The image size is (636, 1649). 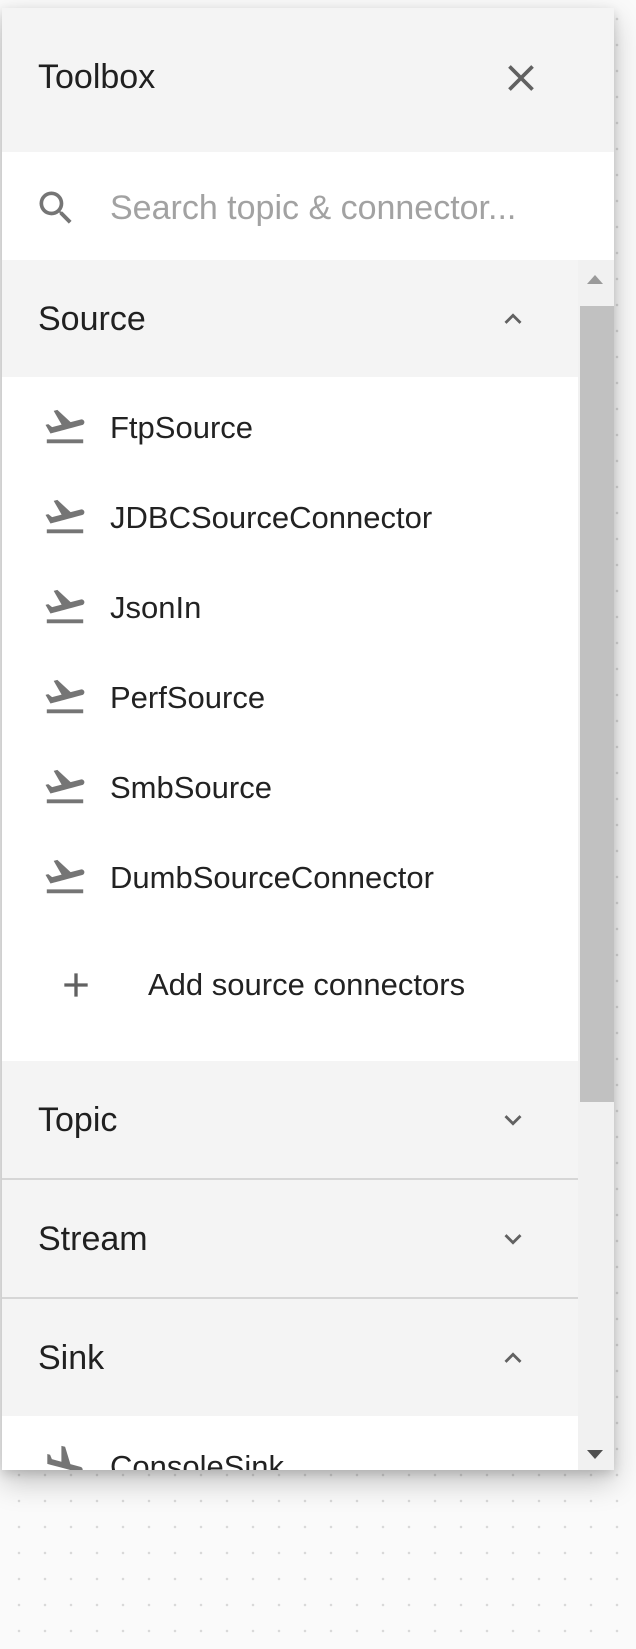 I want to click on section-header-sink: Sink, so click(x=290, y=1357).